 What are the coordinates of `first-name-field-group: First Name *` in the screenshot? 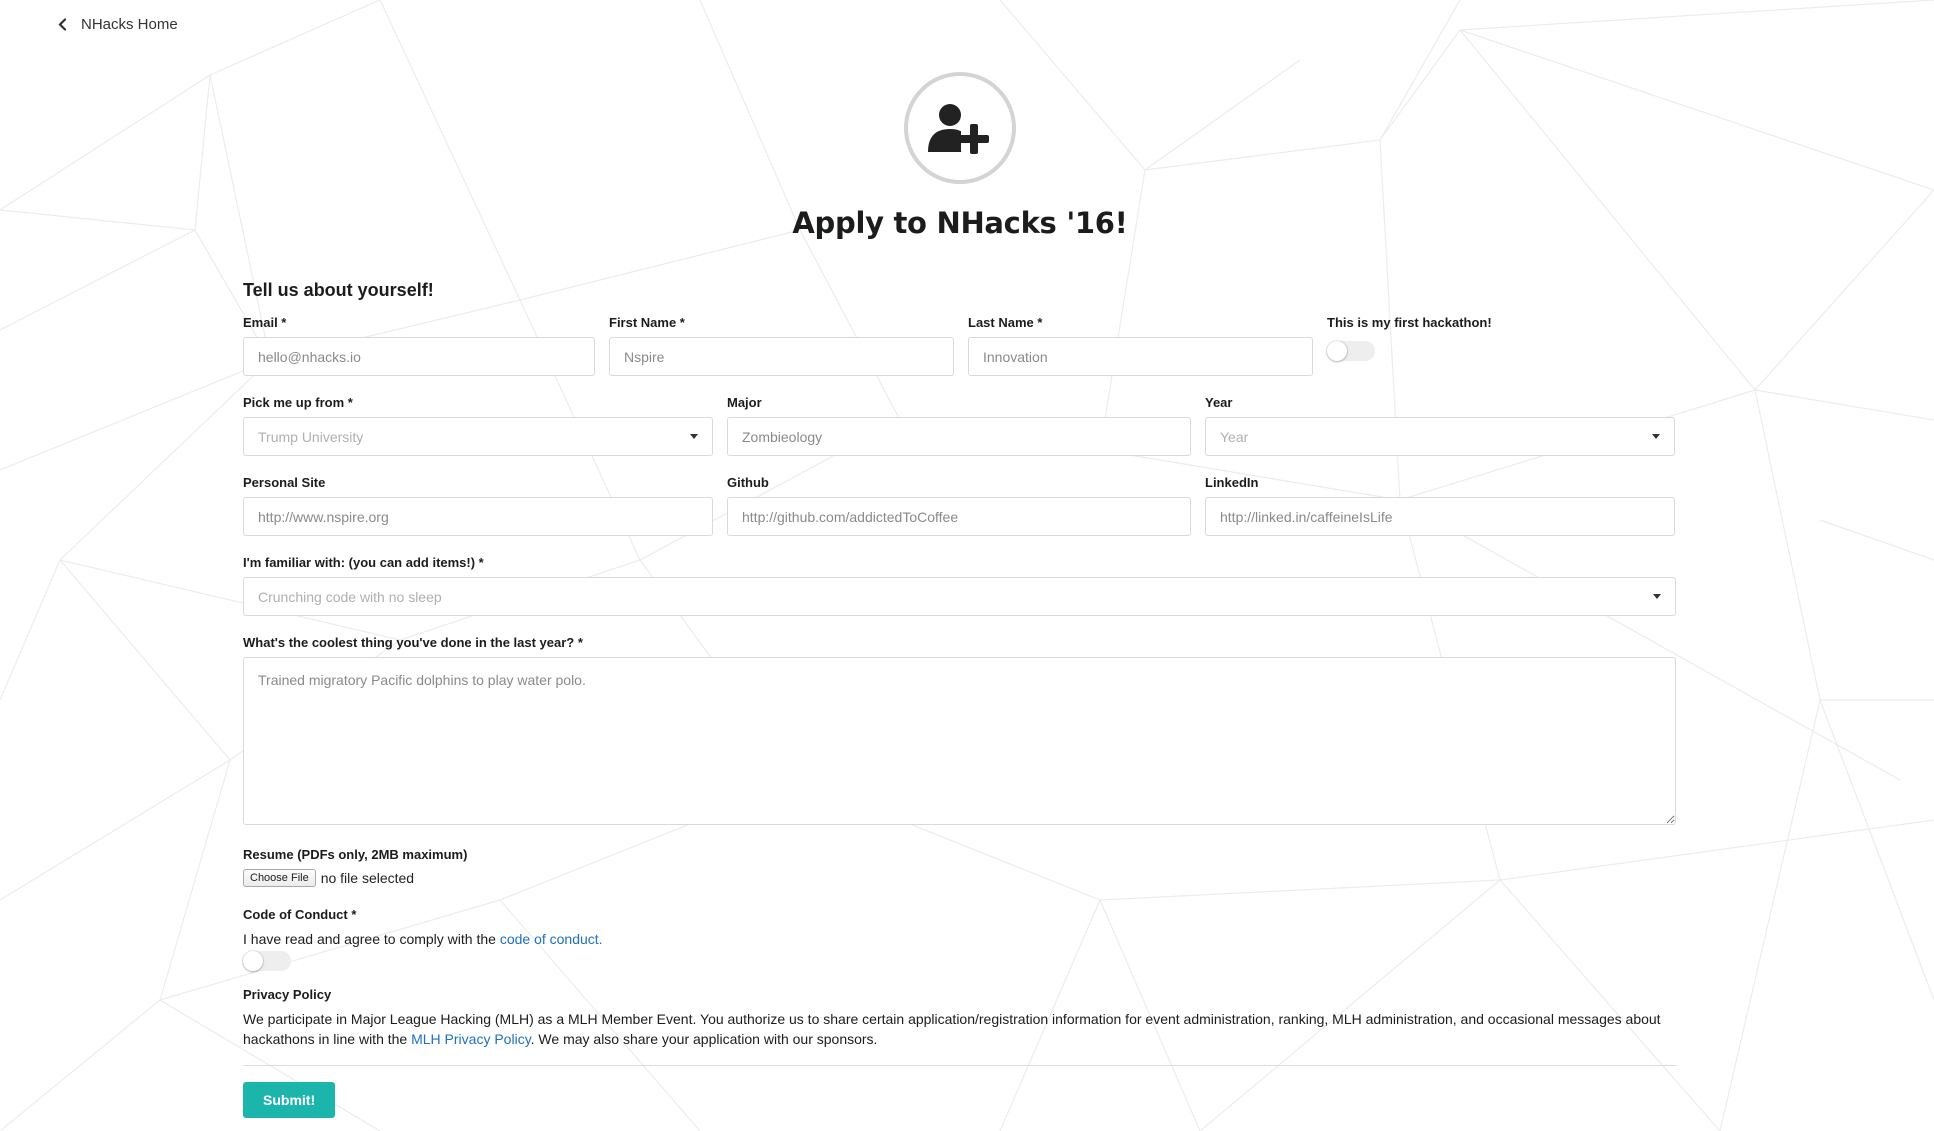 It's located at (781, 345).